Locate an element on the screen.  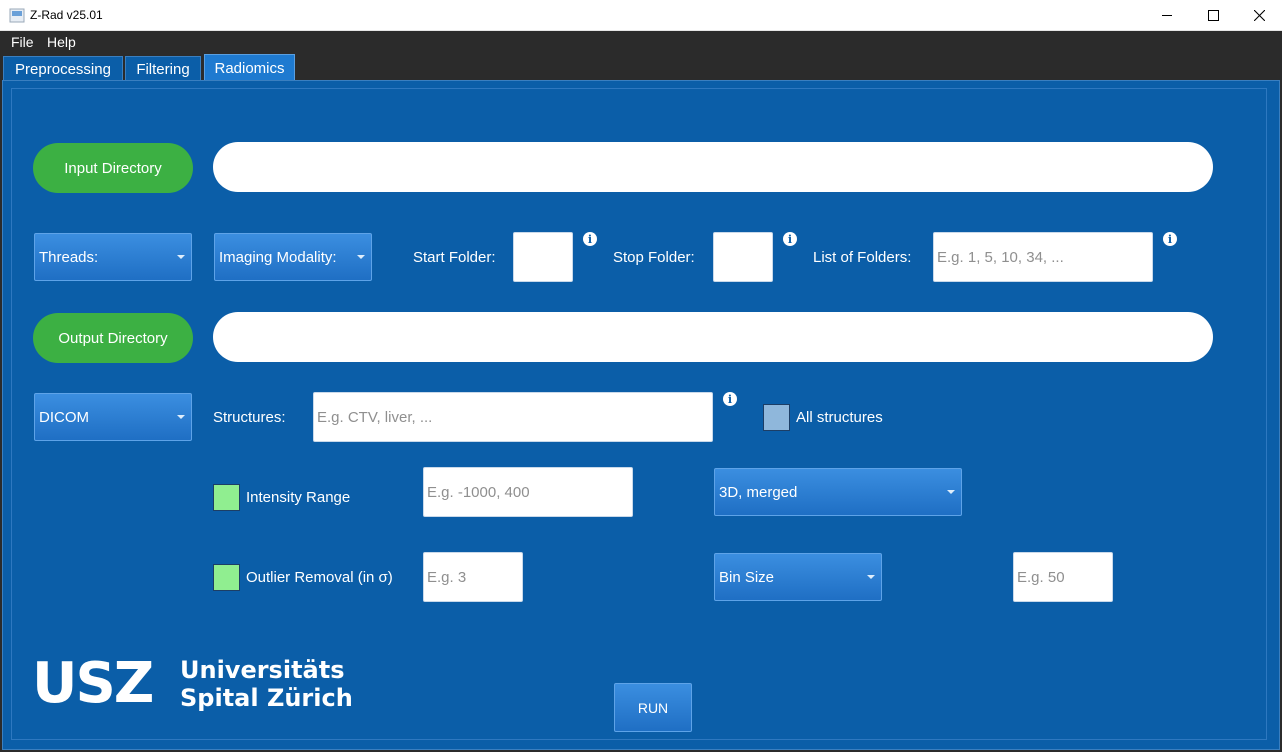
format-dropdown: DICOM is located at coordinates (113, 417).